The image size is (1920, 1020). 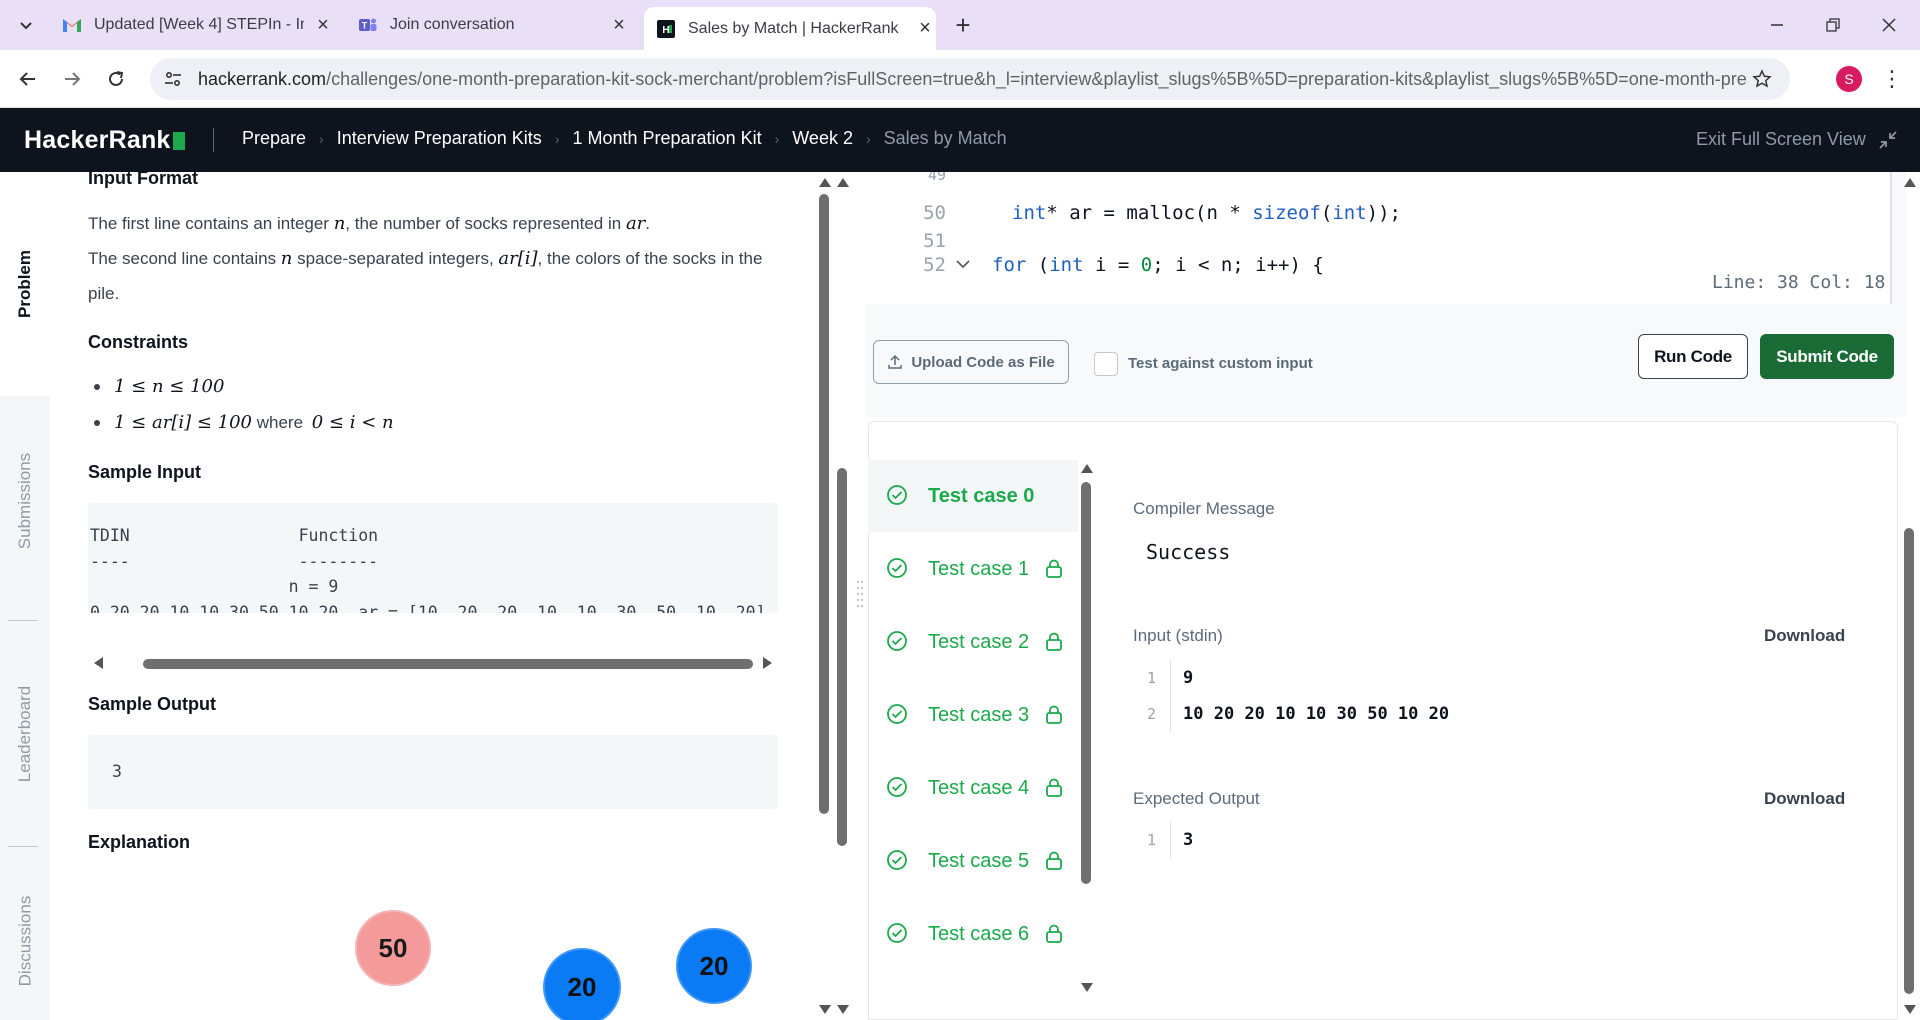 I want to click on upload-icon, so click(x=895, y=362).